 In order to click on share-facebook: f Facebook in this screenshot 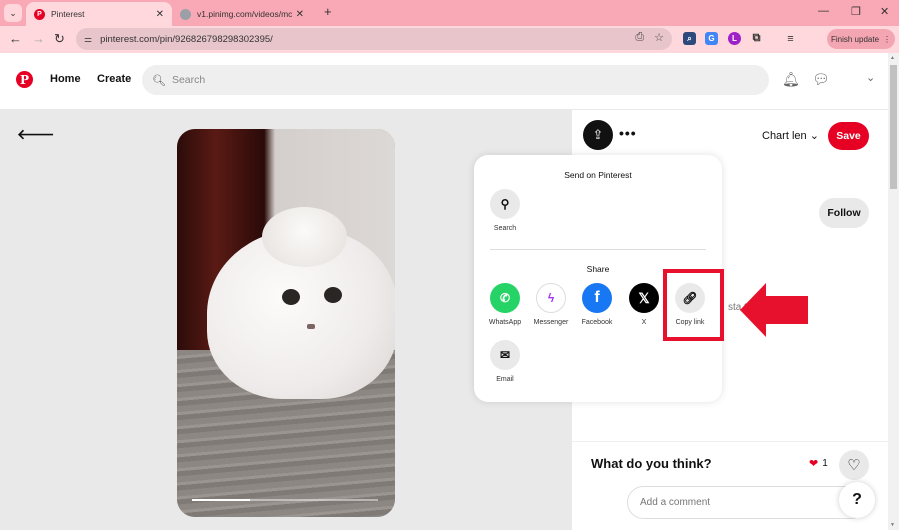, I will do `click(597, 304)`.